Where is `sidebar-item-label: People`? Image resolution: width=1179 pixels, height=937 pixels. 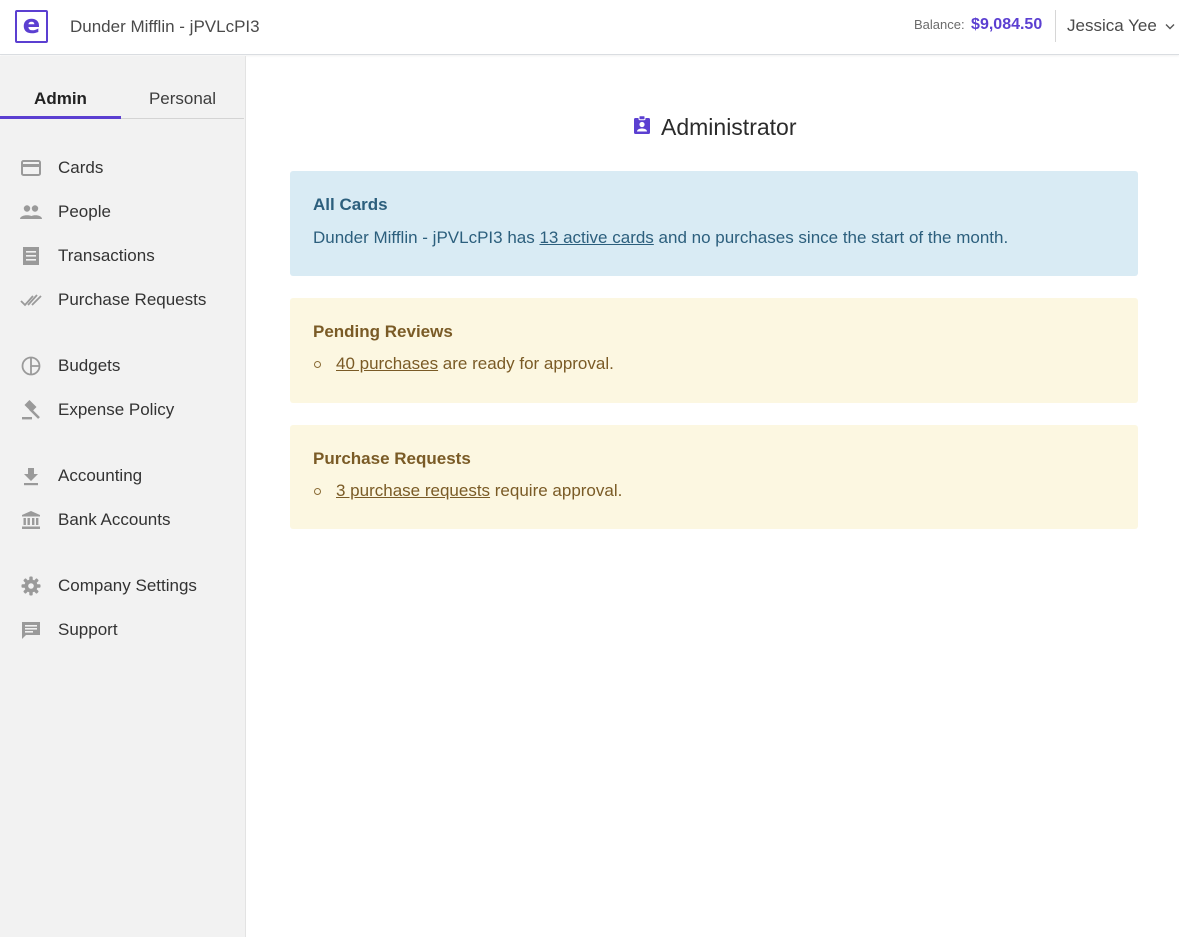
sidebar-item-label: People is located at coordinates (84, 211).